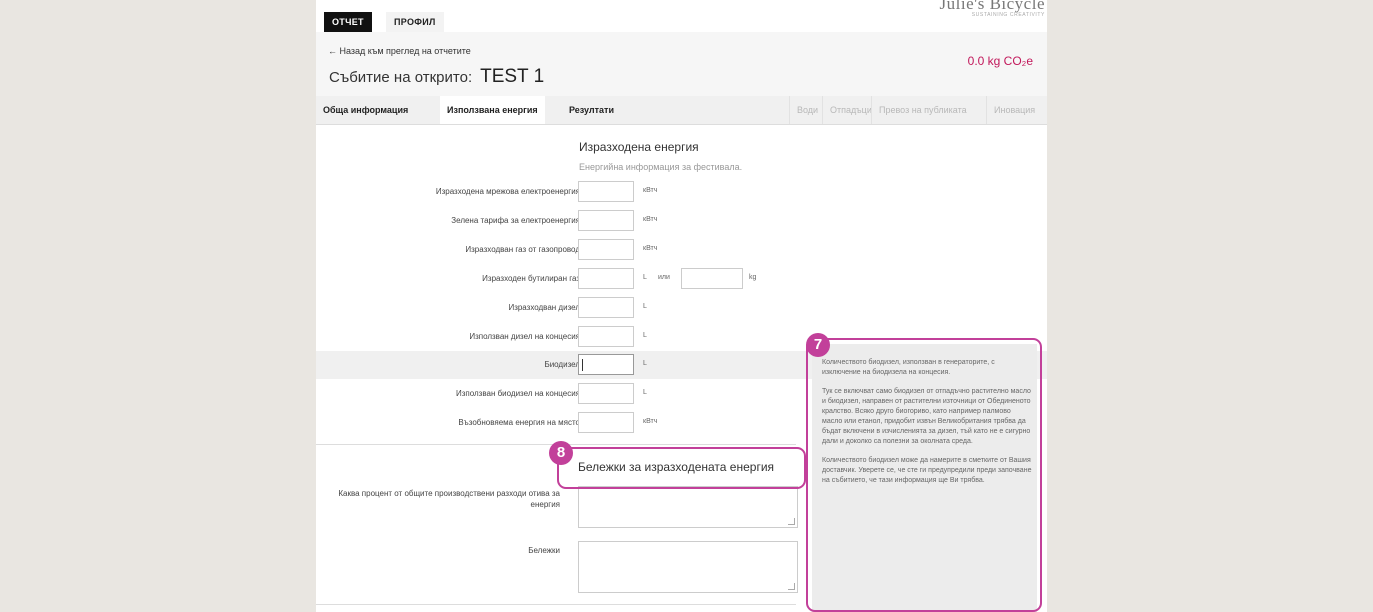 The width and height of the screenshot is (1373, 612). I want to click on tab-audience-travel: Превоз на публиката, so click(922, 110).